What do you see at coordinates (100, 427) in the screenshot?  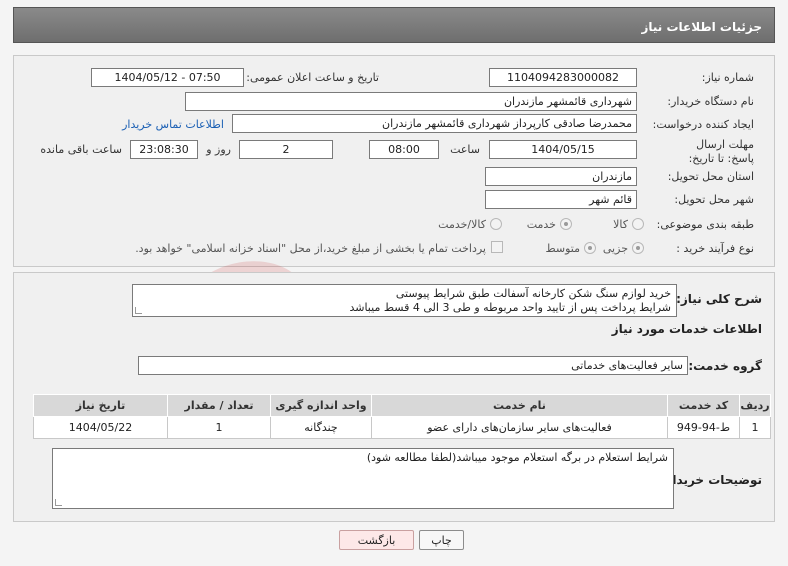 I see `cell-need-date: 1404/05/22` at bounding box center [100, 427].